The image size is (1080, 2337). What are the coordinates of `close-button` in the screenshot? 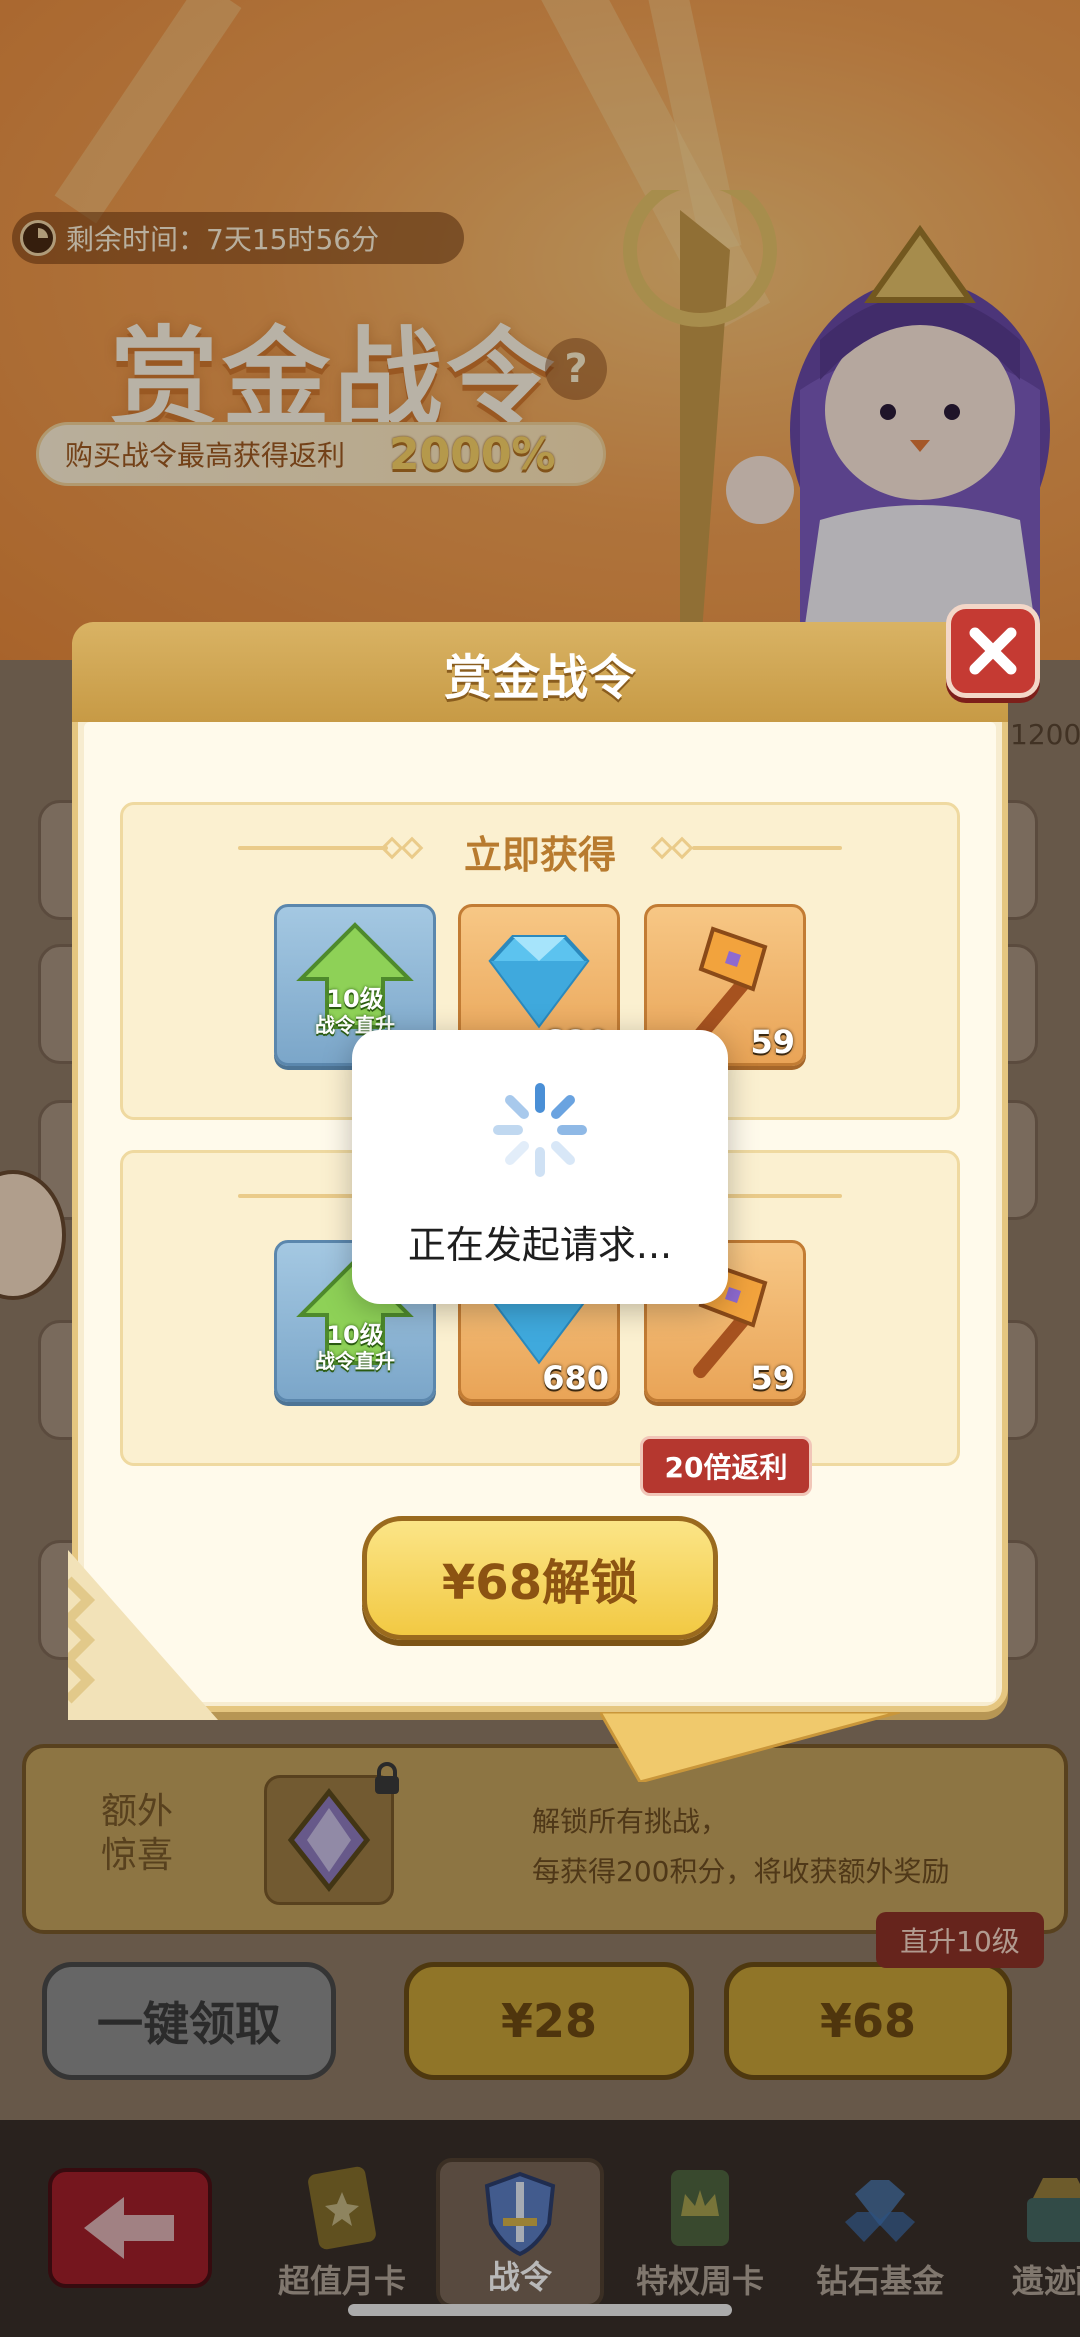 It's located at (993, 651).